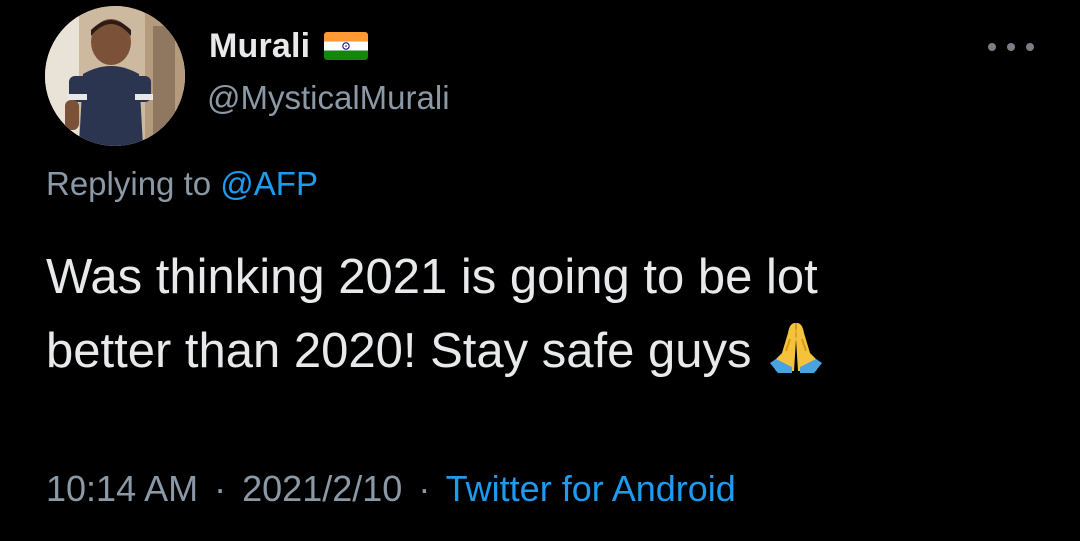 This screenshot has height=541, width=1080. I want to click on user-handle: @MysticalMurali, so click(328, 98).